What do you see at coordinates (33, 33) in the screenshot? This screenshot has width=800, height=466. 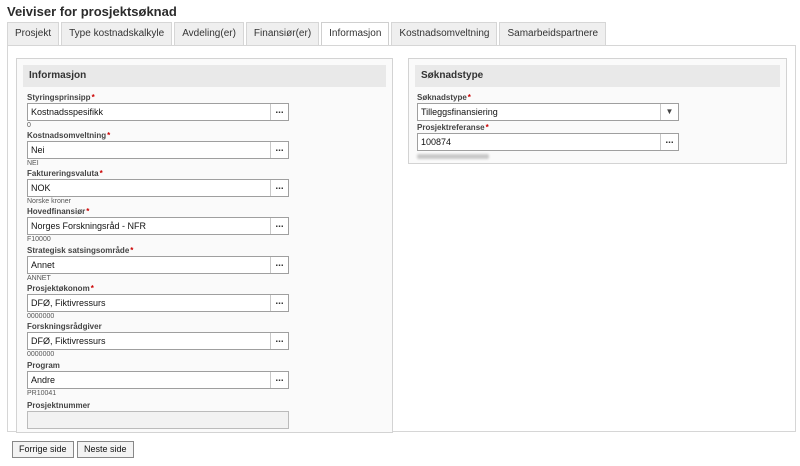 I see `tab-prosjekt: Prosjekt` at bounding box center [33, 33].